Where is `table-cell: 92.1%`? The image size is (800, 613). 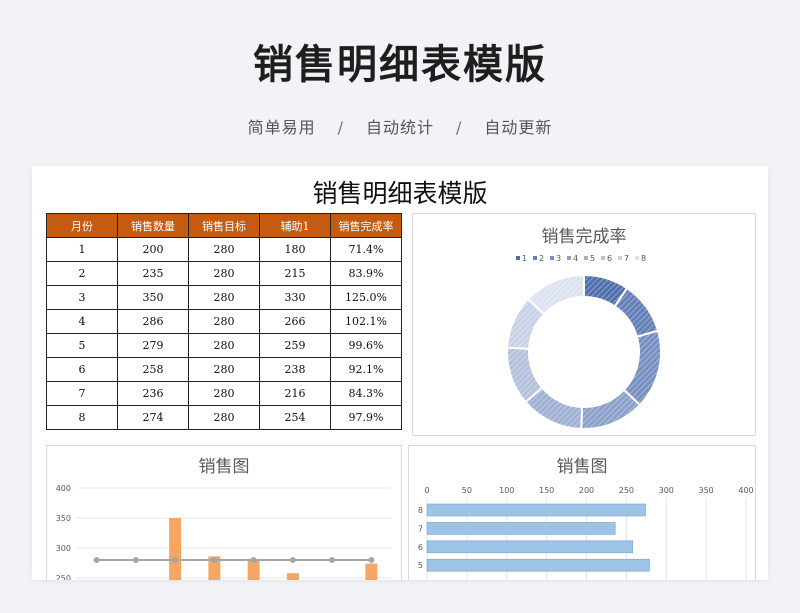 table-cell: 92.1% is located at coordinates (366, 369).